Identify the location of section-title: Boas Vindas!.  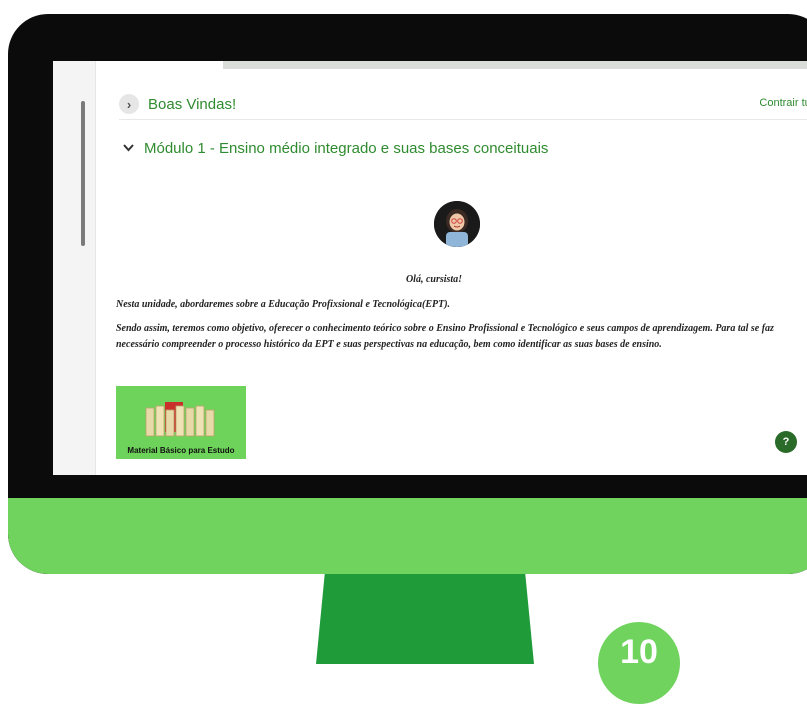
(192, 104).